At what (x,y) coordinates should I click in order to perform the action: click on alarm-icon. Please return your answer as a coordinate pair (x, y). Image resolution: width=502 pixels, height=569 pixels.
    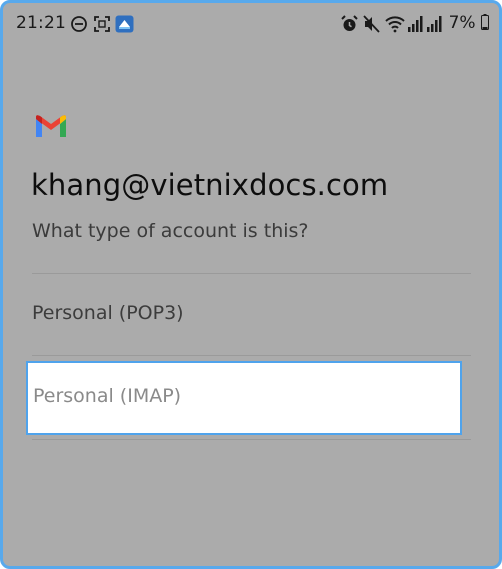
    Looking at the image, I should click on (349, 23).